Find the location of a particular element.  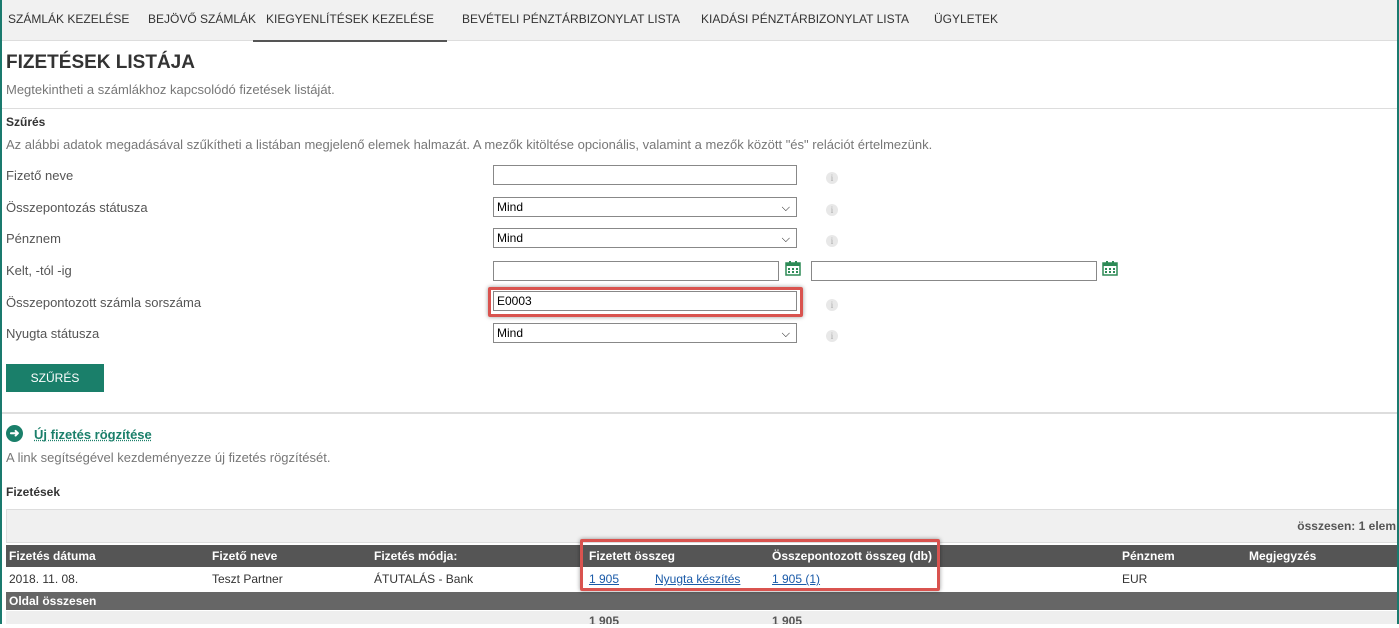

tab-szamlak-kezelese: SZÁMLÁK KEZELÉSE is located at coordinates (68, 20).